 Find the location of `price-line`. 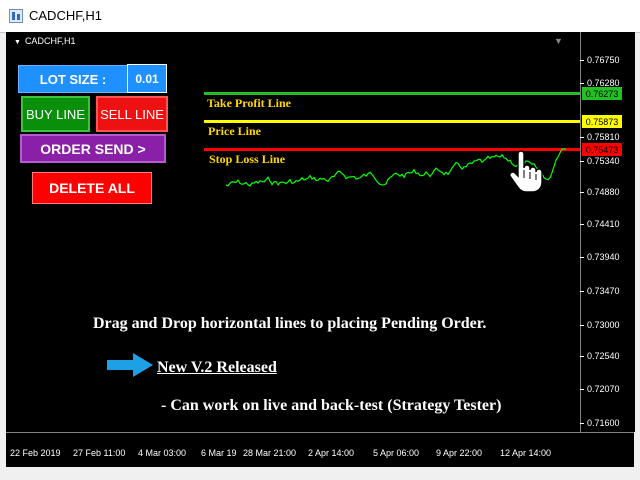

price-line is located at coordinates (392, 121).